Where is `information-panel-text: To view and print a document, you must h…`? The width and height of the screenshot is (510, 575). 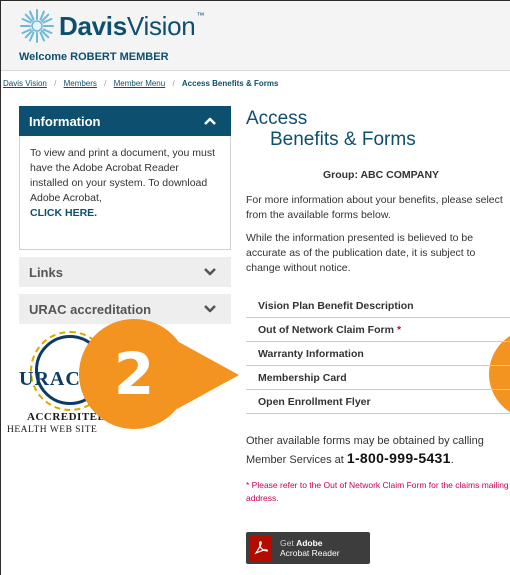
information-panel-text: To view and print a document, you must h… is located at coordinates (123, 175).